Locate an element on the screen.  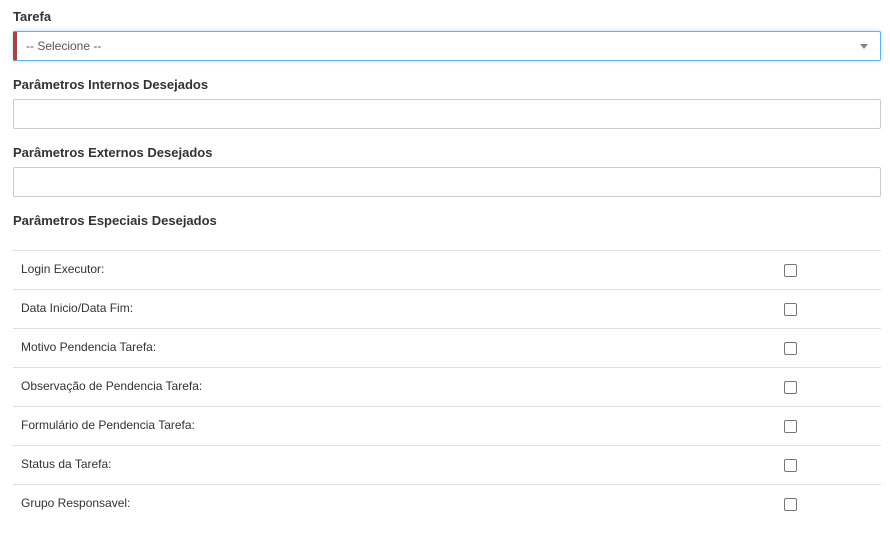
table-row: Formulário de Pendencia Tarefa: is located at coordinates (447, 425).